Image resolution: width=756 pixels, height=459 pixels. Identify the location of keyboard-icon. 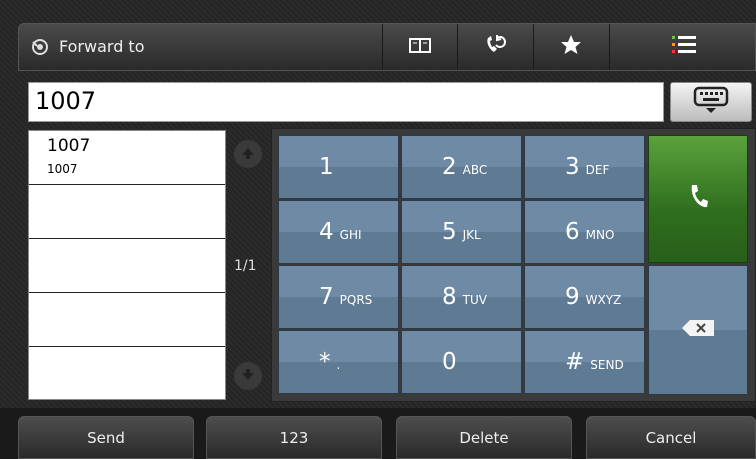
(711, 102).